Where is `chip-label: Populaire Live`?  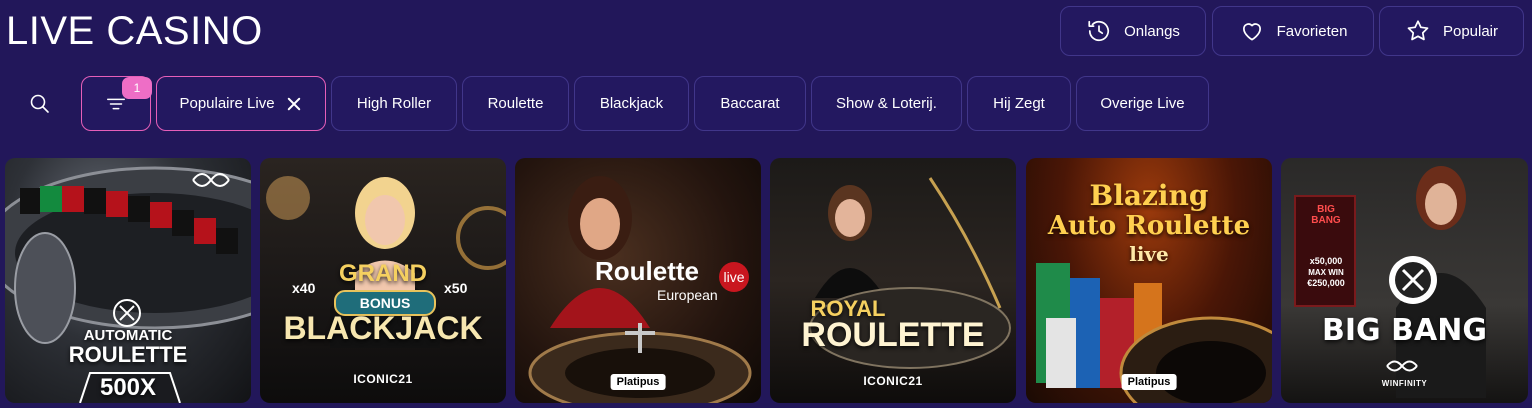
chip-label: Populaire Live is located at coordinates (227, 103).